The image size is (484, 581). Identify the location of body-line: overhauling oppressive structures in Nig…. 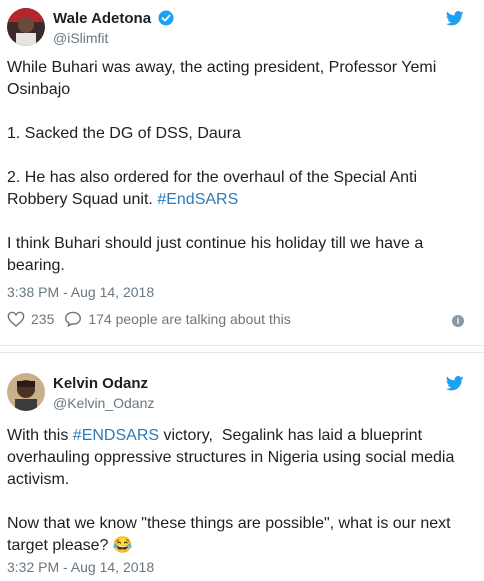
(231, 457).